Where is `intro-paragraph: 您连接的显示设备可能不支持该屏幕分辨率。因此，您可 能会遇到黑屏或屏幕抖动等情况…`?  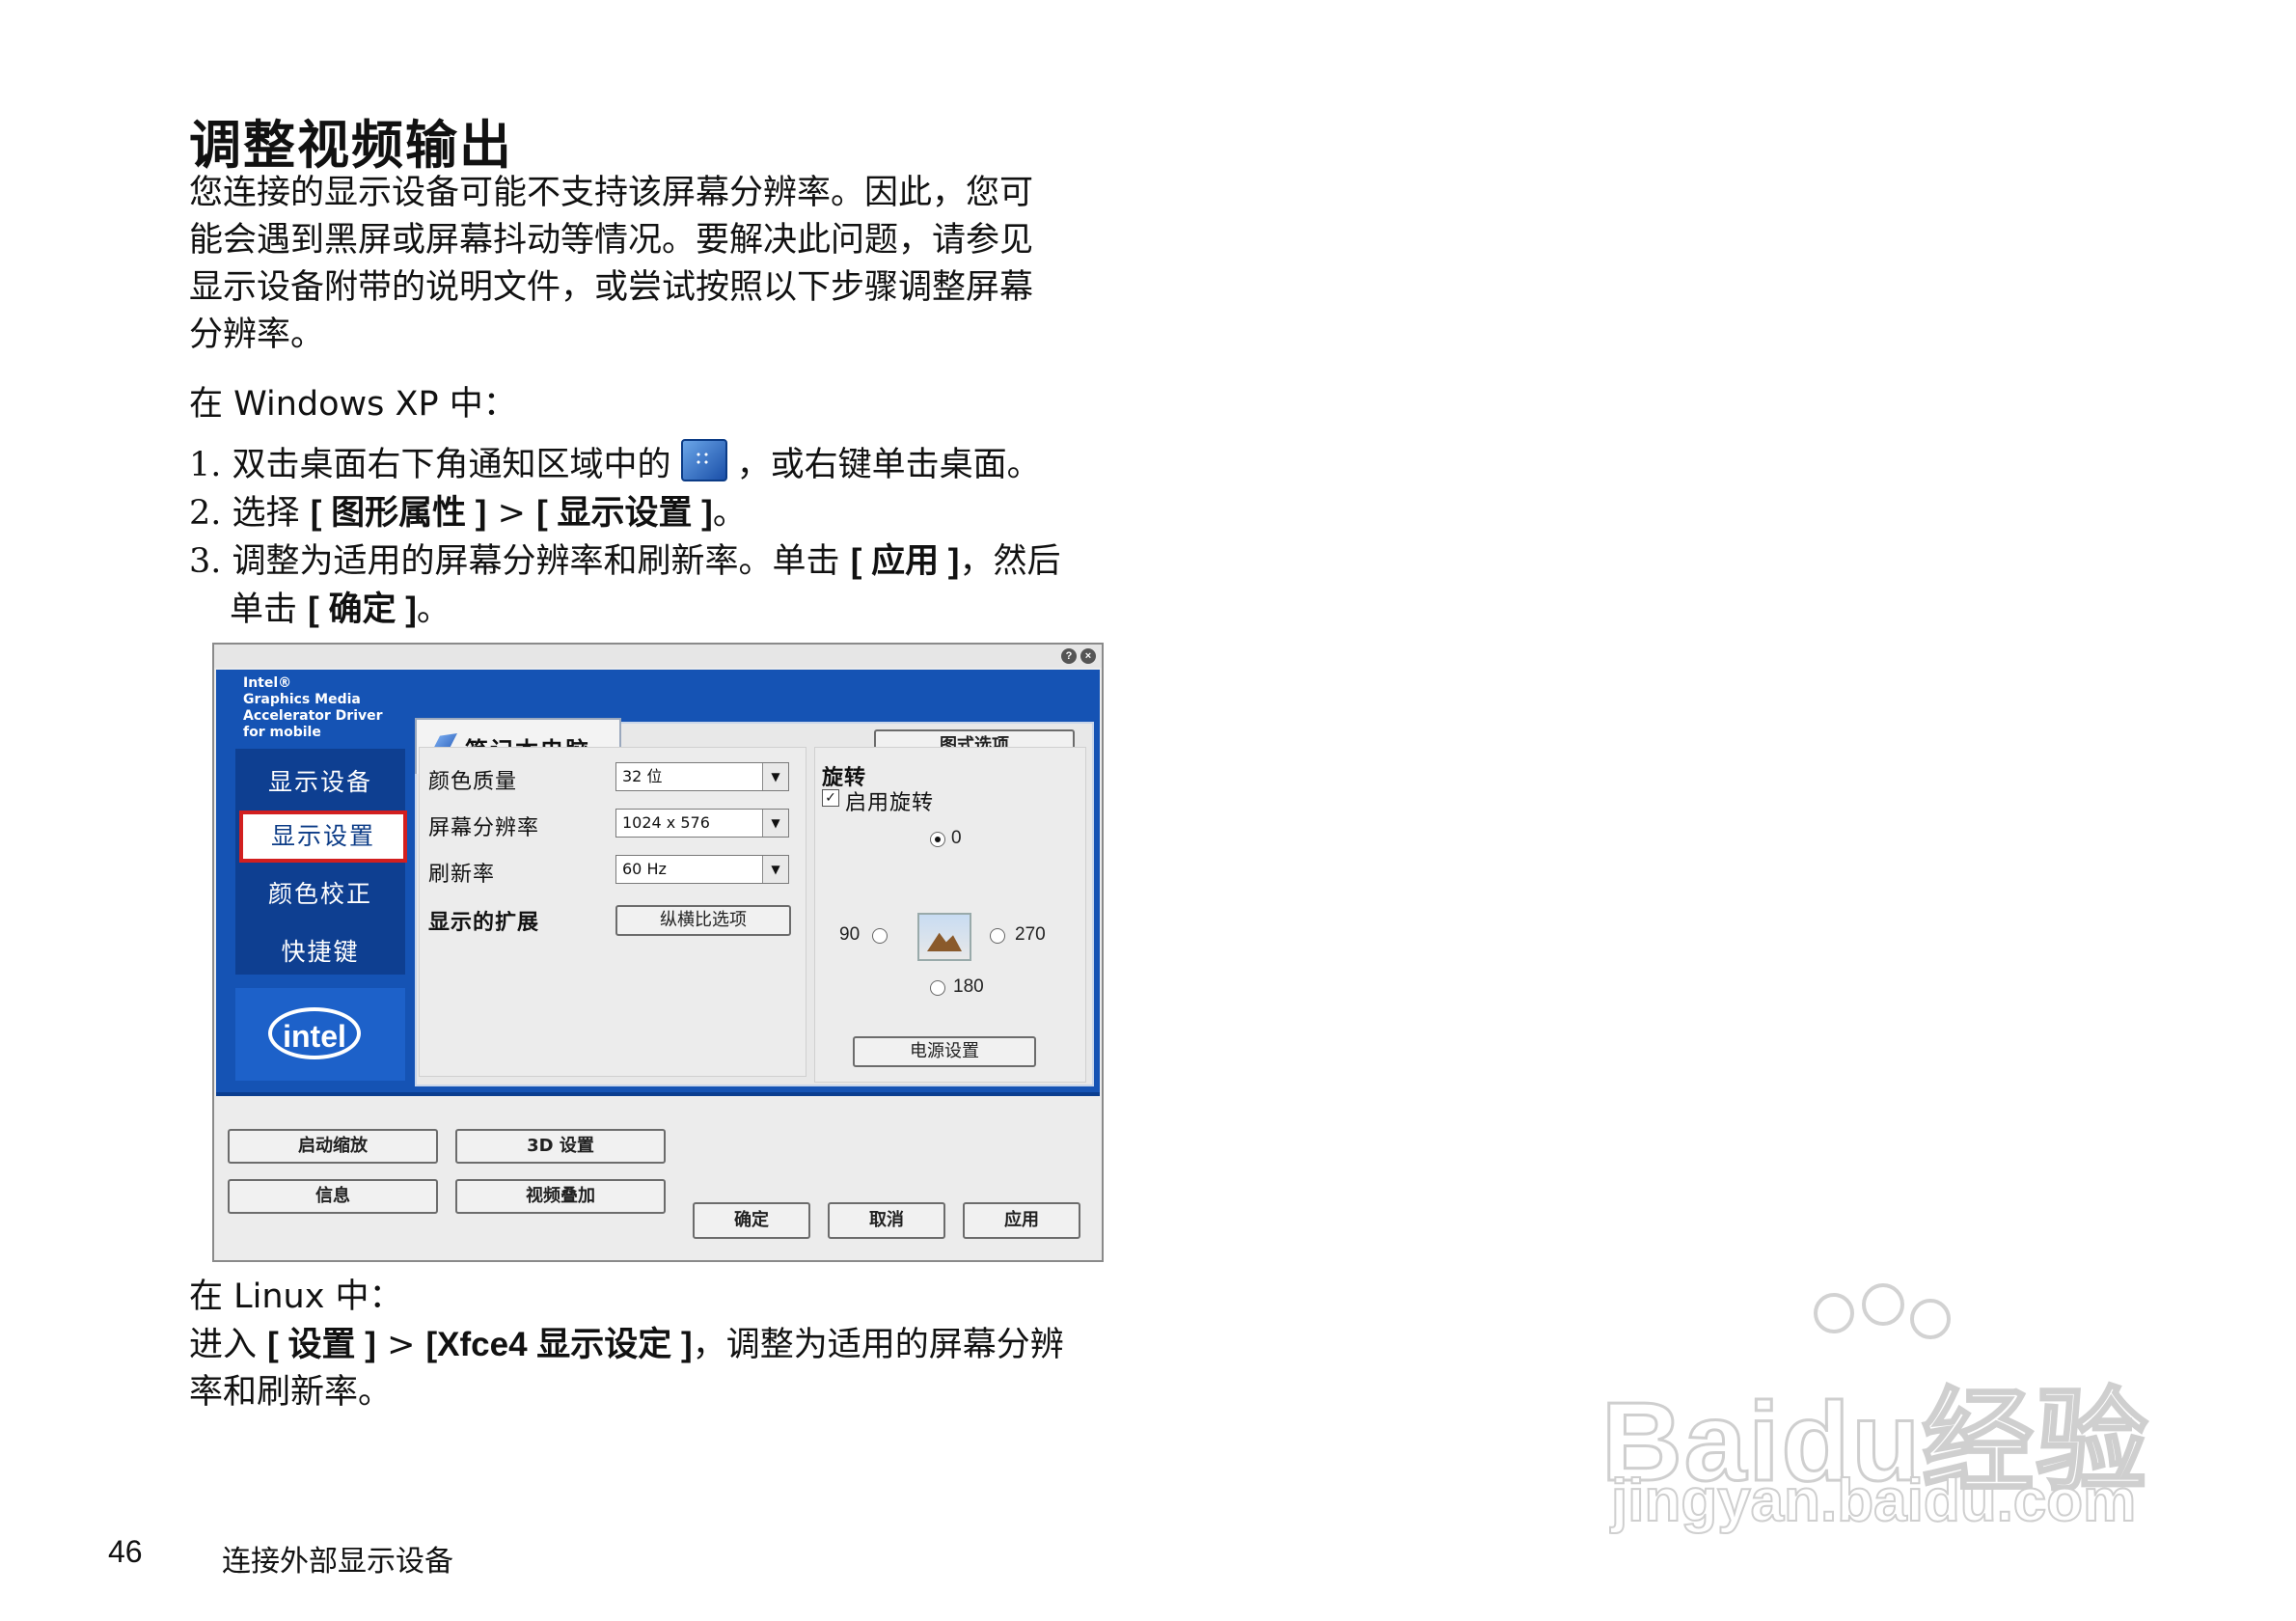 intro-paragraph: 您连接的显示设备可能不支持该屏幕分辨率。因此，您可 能会遇到黑屏或屏幕抖动等情况… is located at coordinates (661, 264).